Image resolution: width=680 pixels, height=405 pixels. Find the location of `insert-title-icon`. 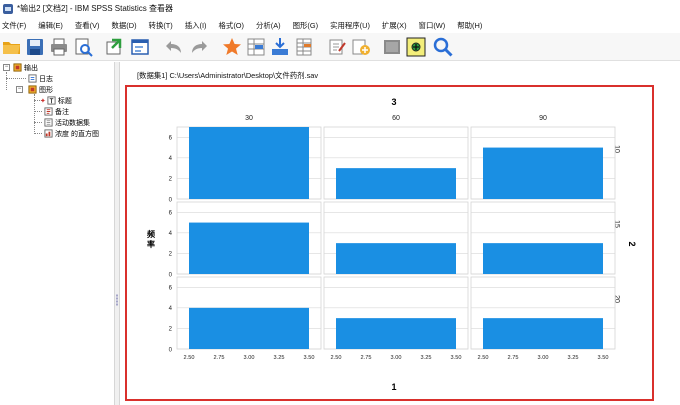

insert-title-icon is located at coordinates (361, 47).